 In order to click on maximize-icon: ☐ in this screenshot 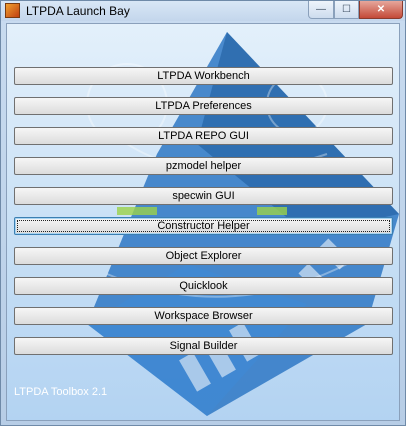, I will do `click(346, 9)`.